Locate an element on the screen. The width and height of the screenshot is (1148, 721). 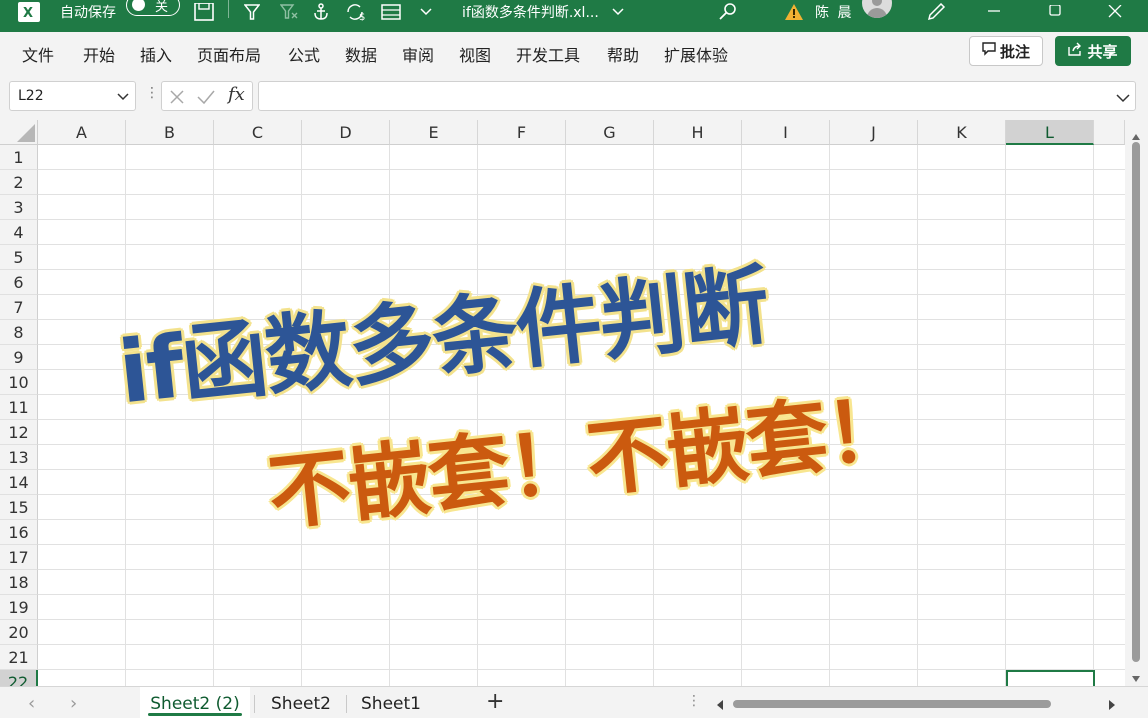
cancel-icon is located at coordinates (177, 99).